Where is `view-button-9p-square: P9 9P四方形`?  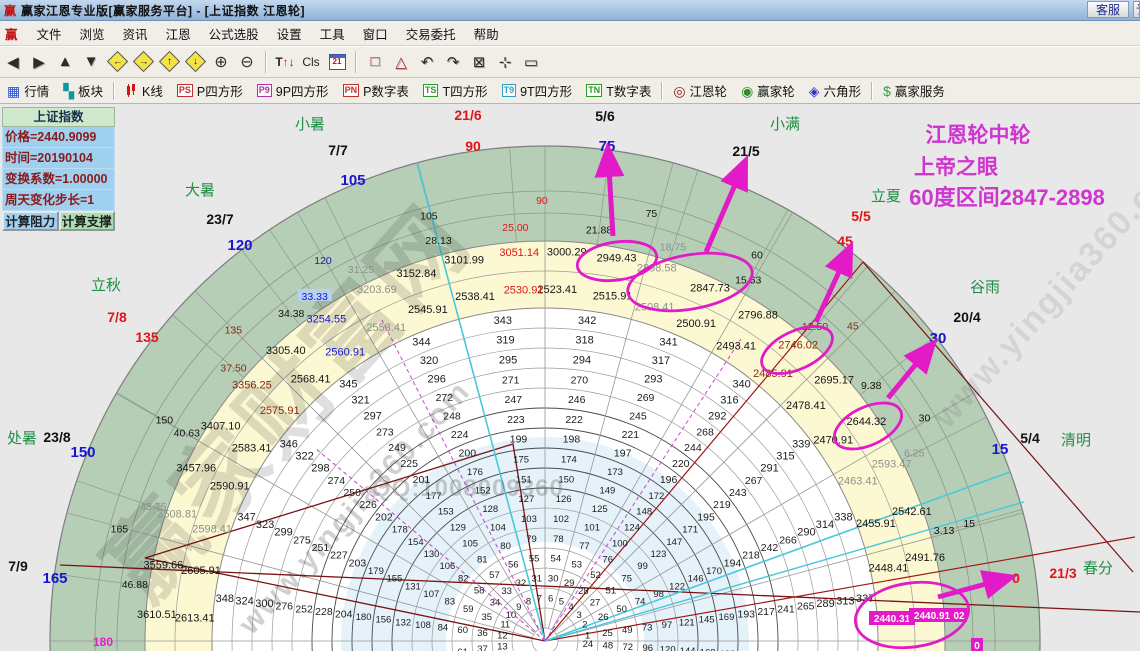
view-button-9p-square: P9 9P四方形 is located at coordinates (293, 90).